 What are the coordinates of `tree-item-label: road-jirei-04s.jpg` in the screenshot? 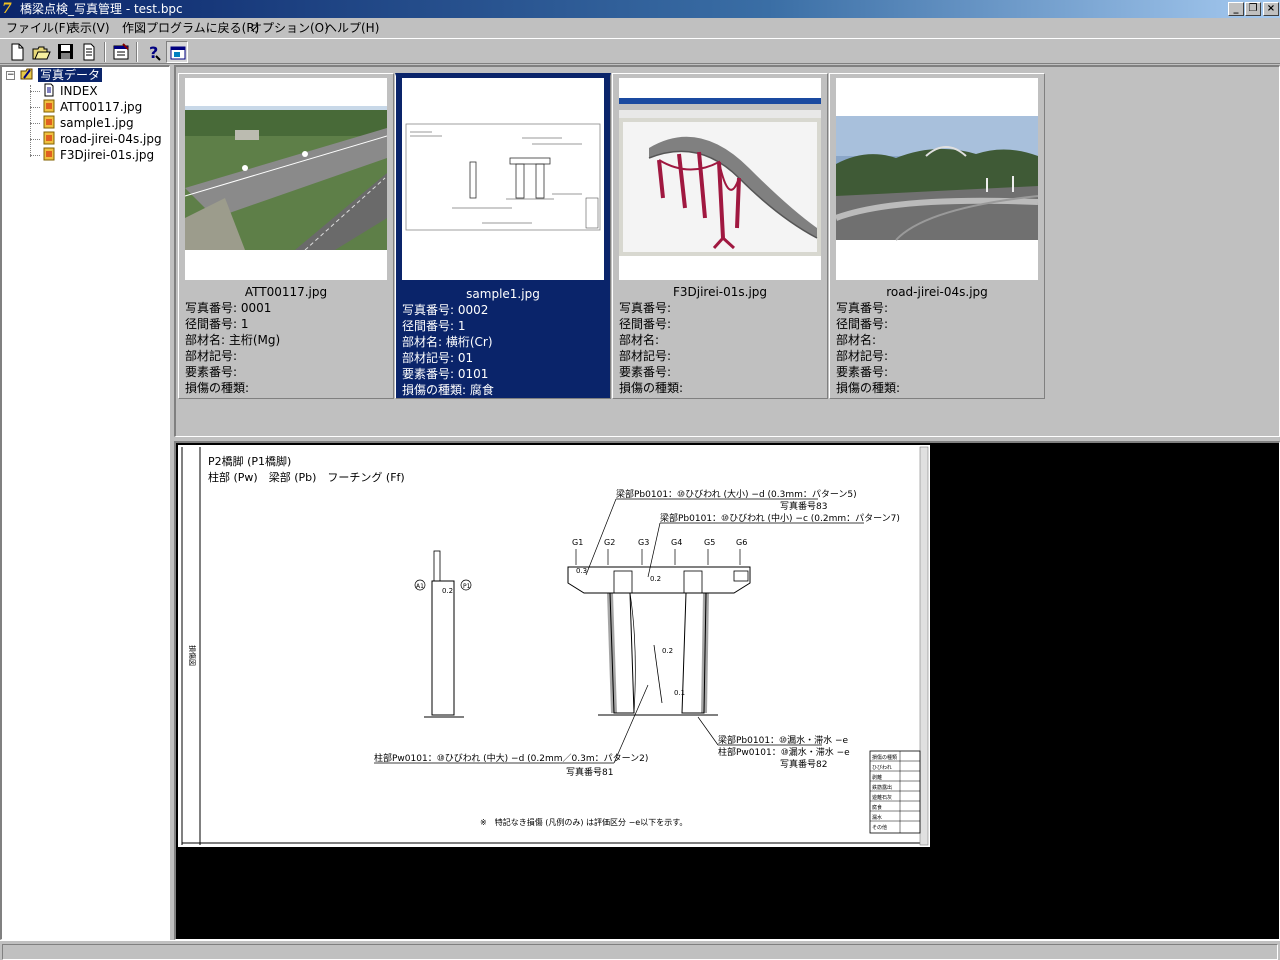 It's located at (111, 139).